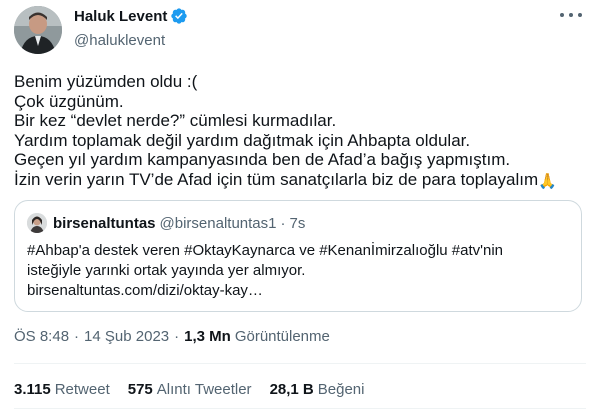  Describe the element at coordinates (282, 336) in the screenshot. I see `views-label: Görüntülenme` at that location.